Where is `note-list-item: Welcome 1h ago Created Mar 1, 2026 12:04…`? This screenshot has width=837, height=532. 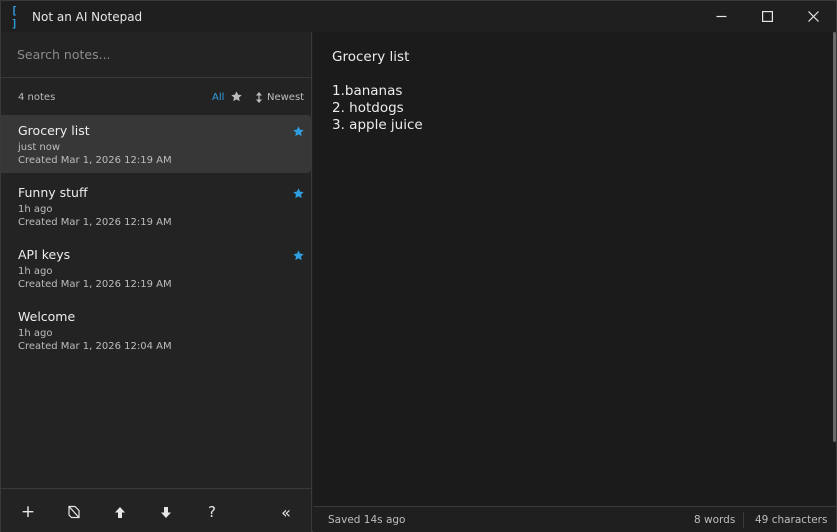 note-list-item: Welcome 1h ago Created Mar 1, 2026 12:04… is located at coordinates (156, 330).